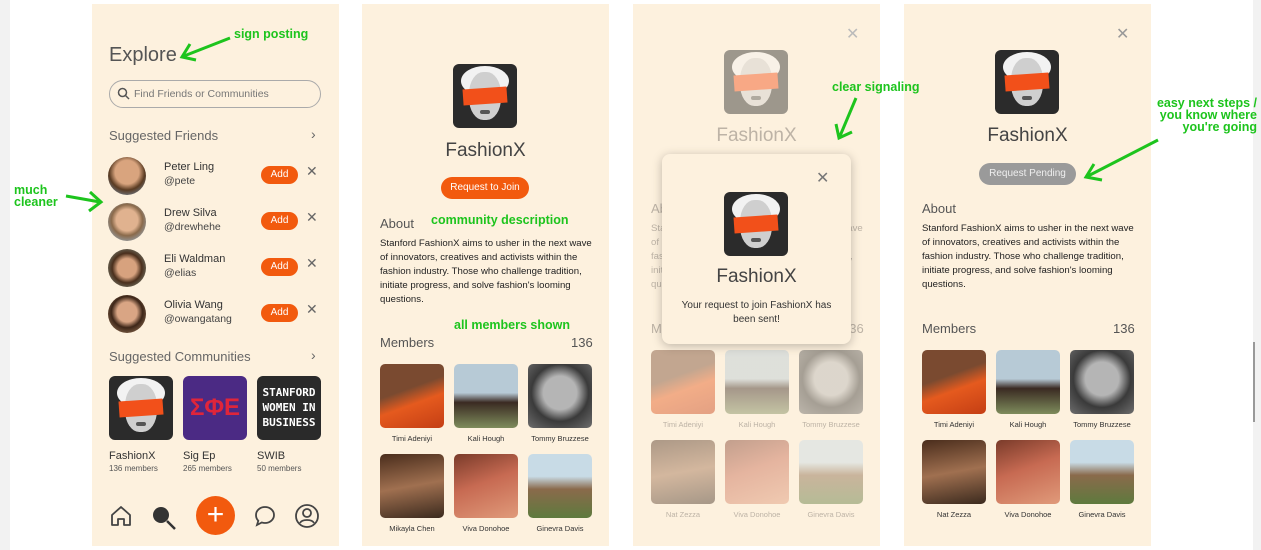 The image size is (1261, 550). Describe the element at coordinates (271, 34) in the screenshot. I see `annotation-sign-posting: sign posting` at that location.